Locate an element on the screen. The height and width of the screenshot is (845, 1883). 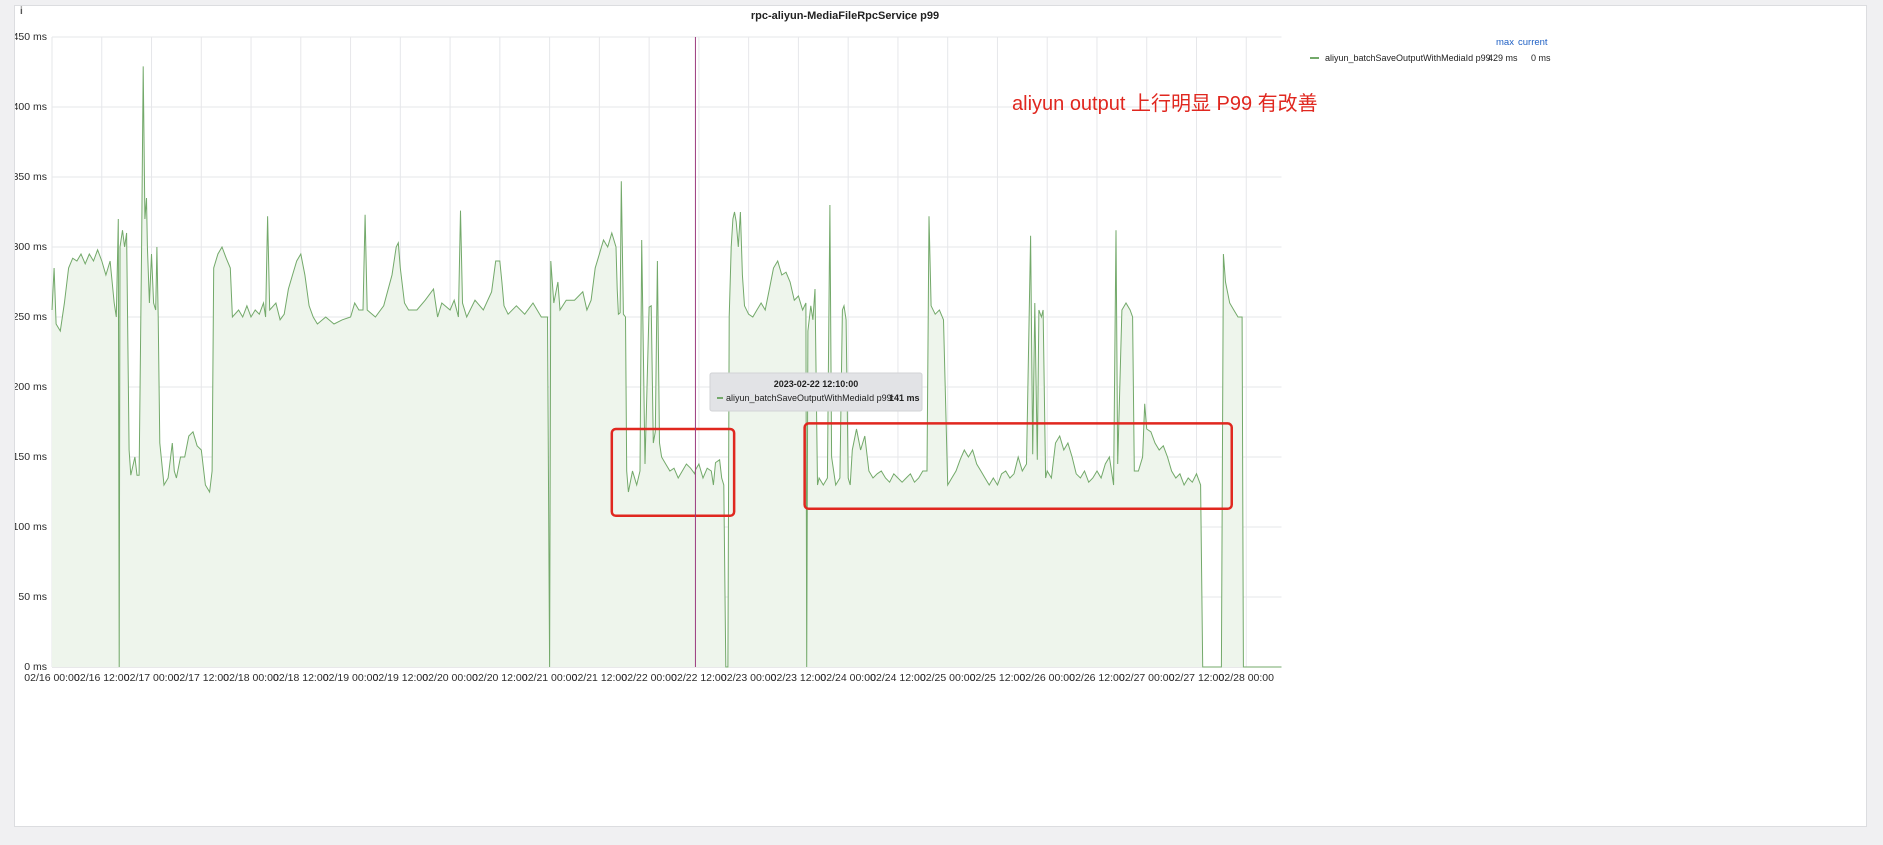
tooltip-series-name: aliyun_batchSaveOutputWithMediaId p99: is located at coordinates (810, 398).